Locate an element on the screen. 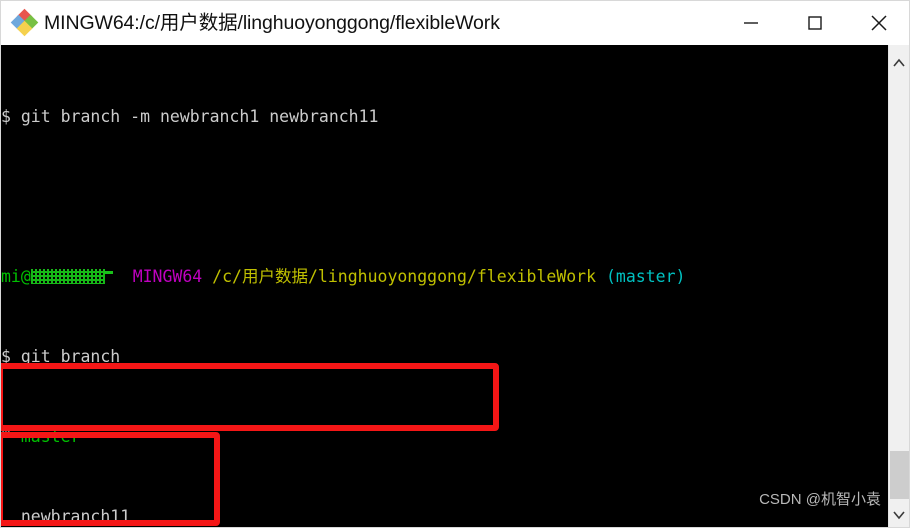 The width and height of the screenshot is (910, 528). scroll-down-button is located at coordinates (899, 515).